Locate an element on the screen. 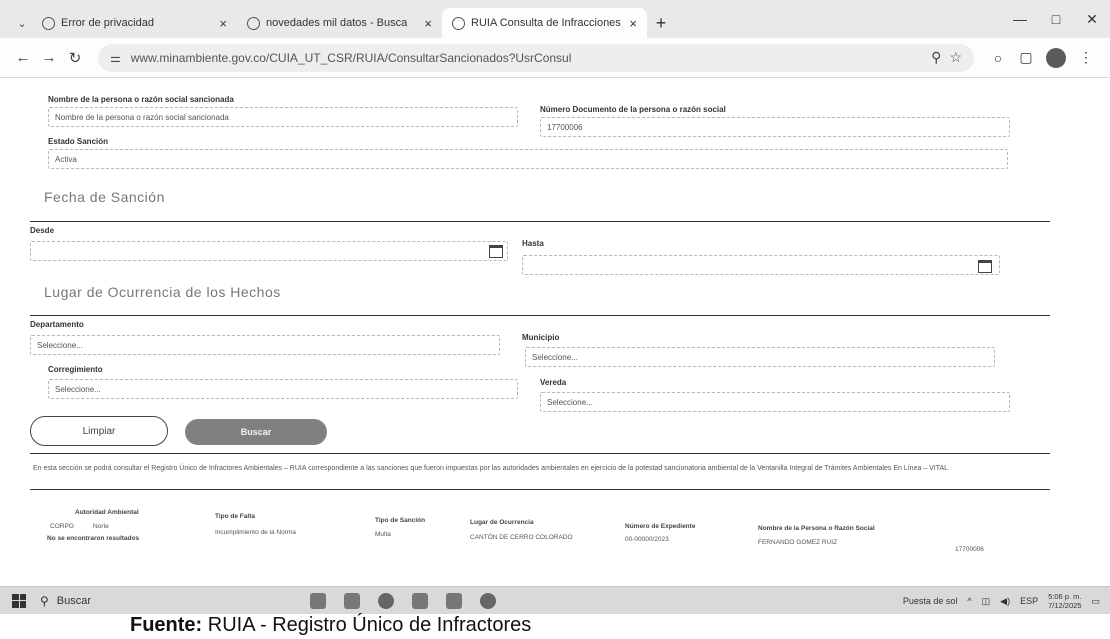  section-title-date: Fecha de Sanción is located at coordinates (104, 197).